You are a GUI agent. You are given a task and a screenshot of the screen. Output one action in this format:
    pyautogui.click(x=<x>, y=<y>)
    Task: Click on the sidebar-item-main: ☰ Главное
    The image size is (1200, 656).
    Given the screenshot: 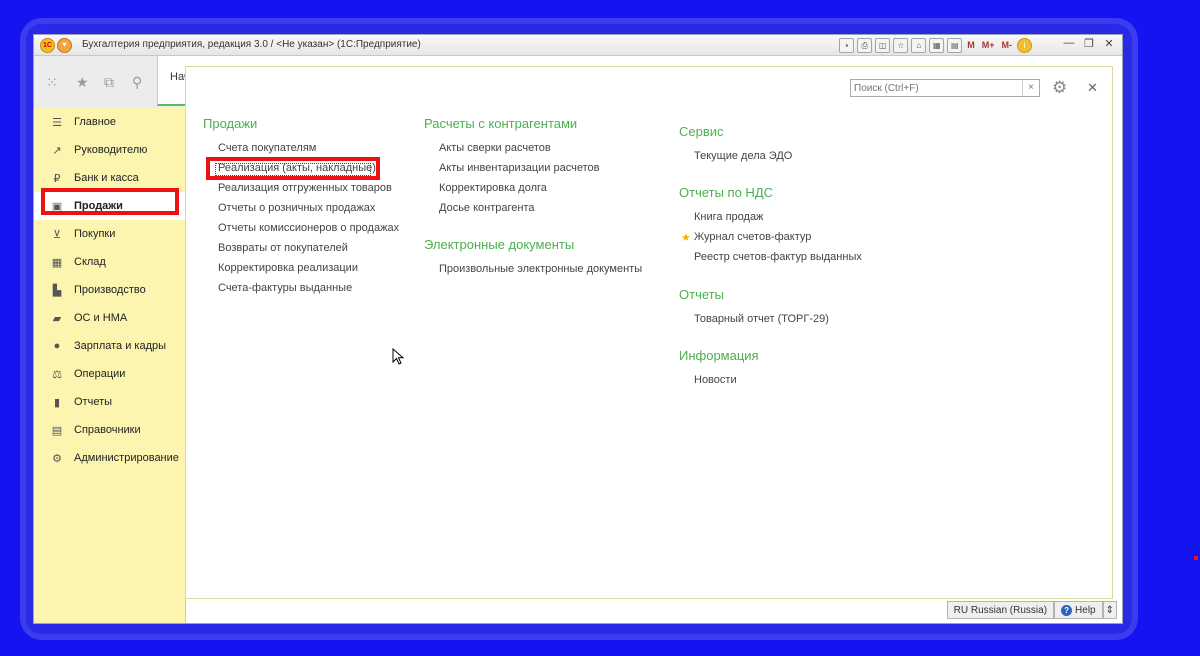 What is the action you would take?
    pyautogui.click(x=109, y=122)
    